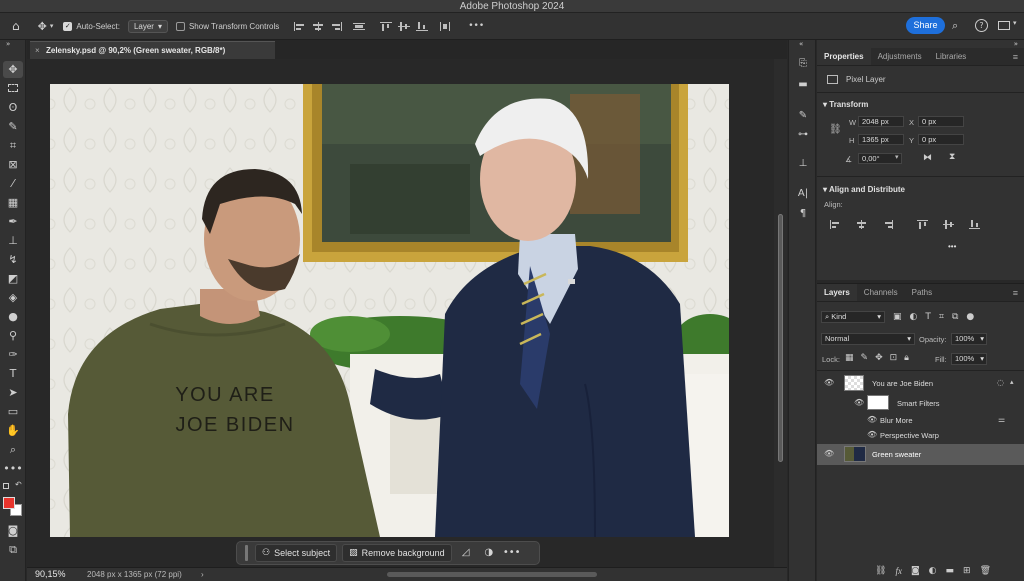 The height and width of the screenshot is (581, 1024). Describe the element at coordinates (915, 571) in the screenshot. I see `add-mask-icon: ◙` at that location.